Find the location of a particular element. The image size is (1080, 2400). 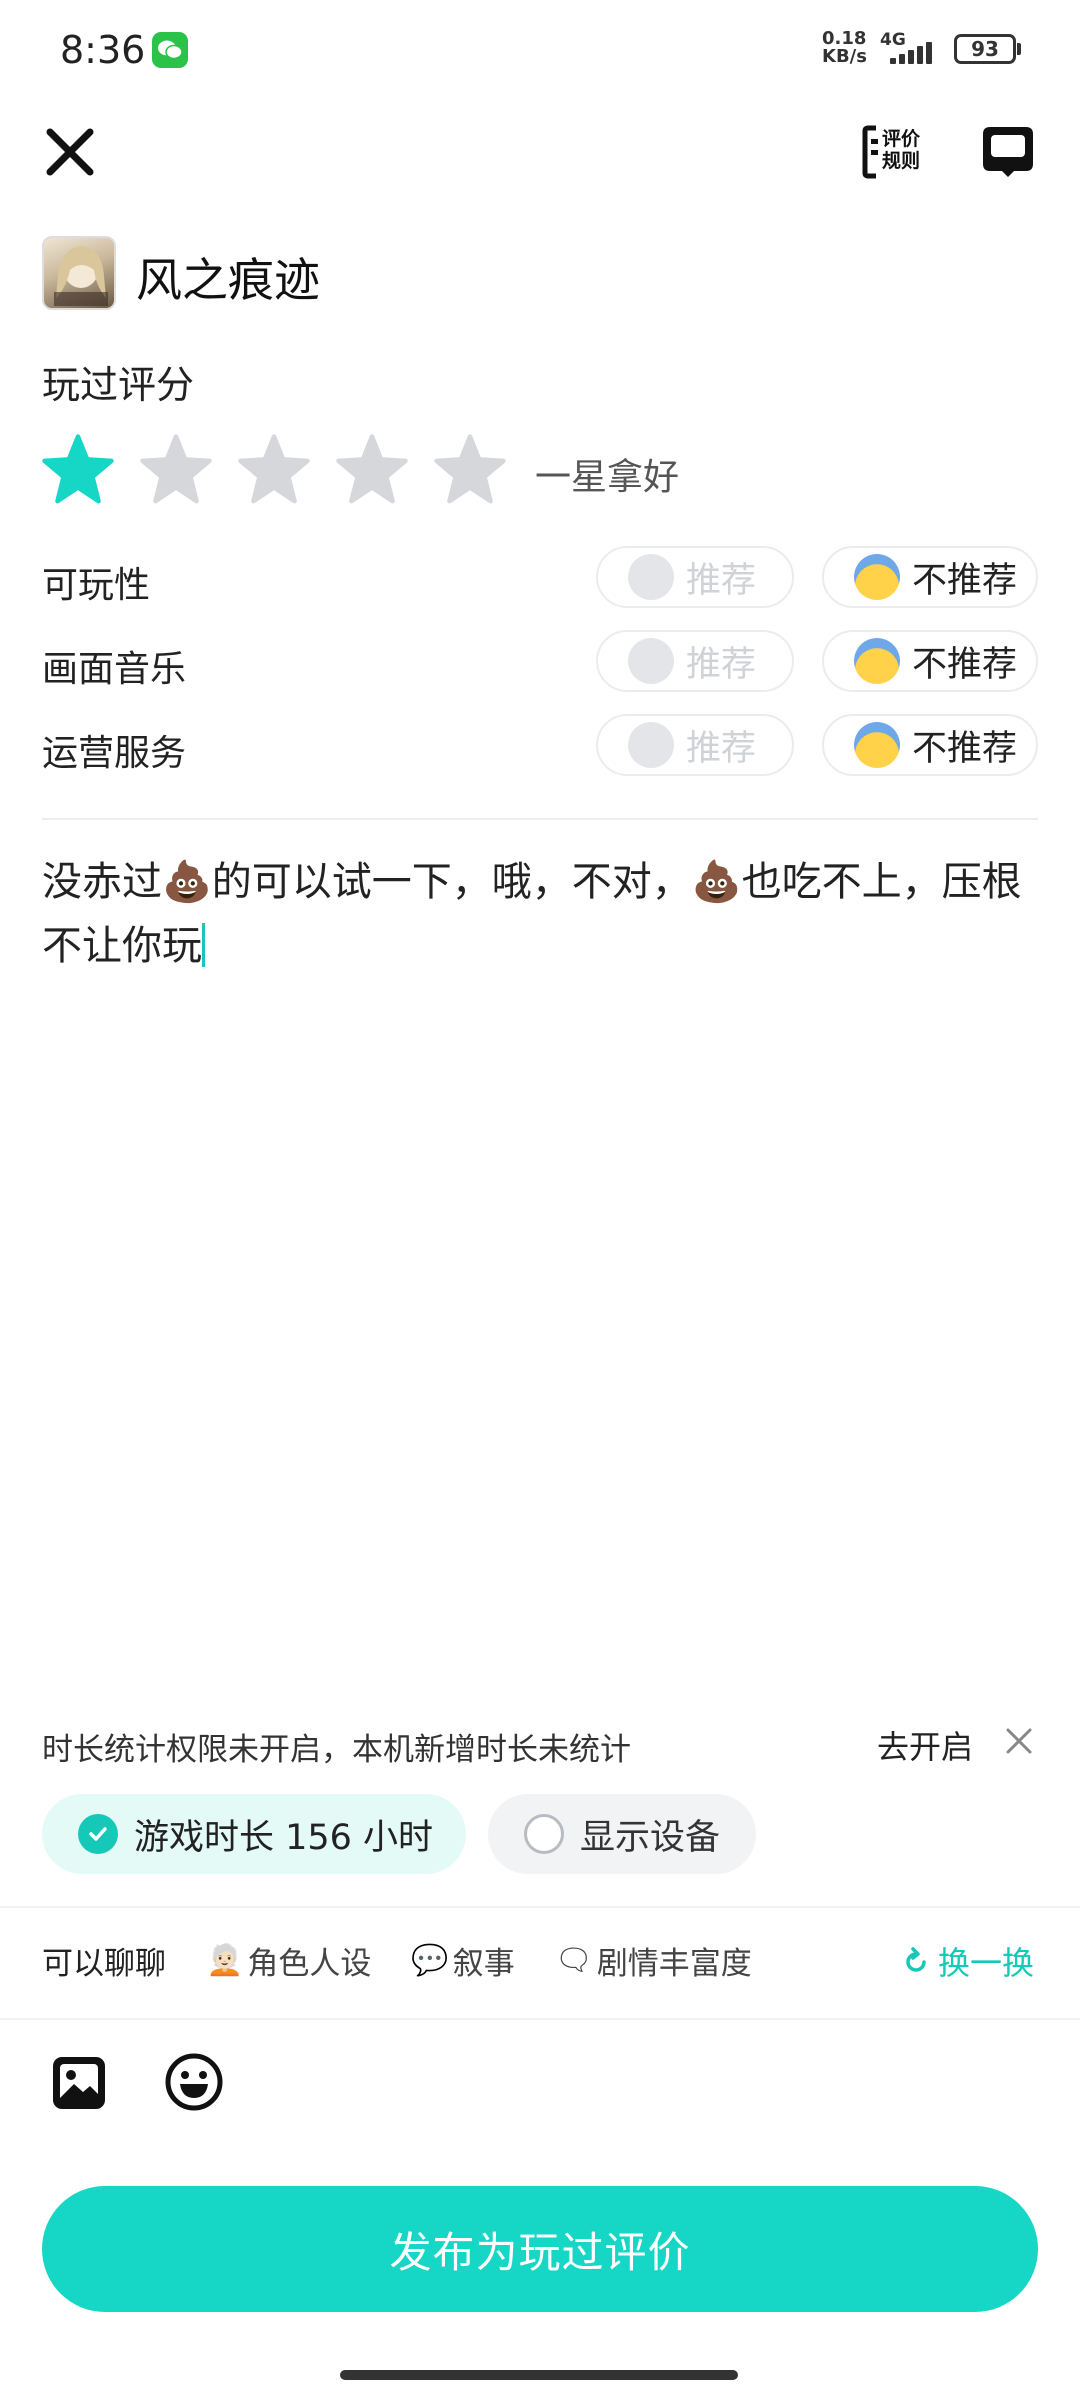

review-text: 没赤过💩的可以试一下，哦，不对，💩也吃不上，压根不让你玩 is located at coordinates (532, 914).